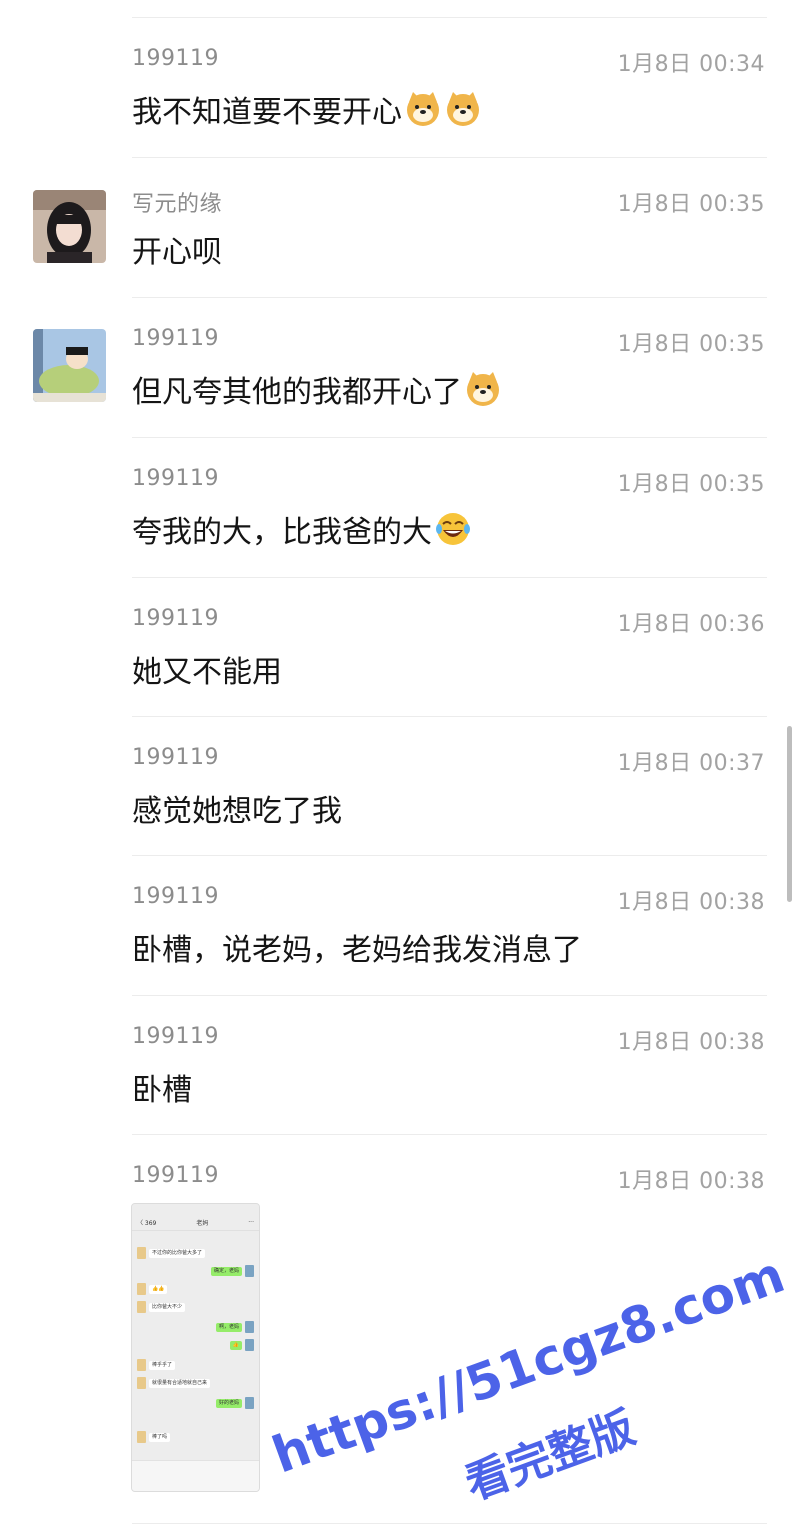 The width and height of the screenshot is (800, 1538). What do you see at coordinates (195, 1209) in the screenshot?
I see `status-bar` at bounding box center [195, 1209].